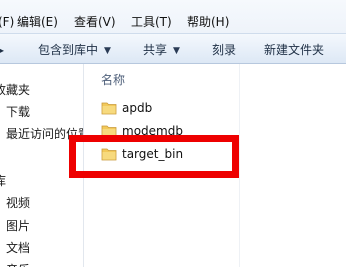 The height and width of the screenshot is (267, 346). Describe the element at coordinates (137, 108) in the screenshot. I see `file-name: apdb` at that location.